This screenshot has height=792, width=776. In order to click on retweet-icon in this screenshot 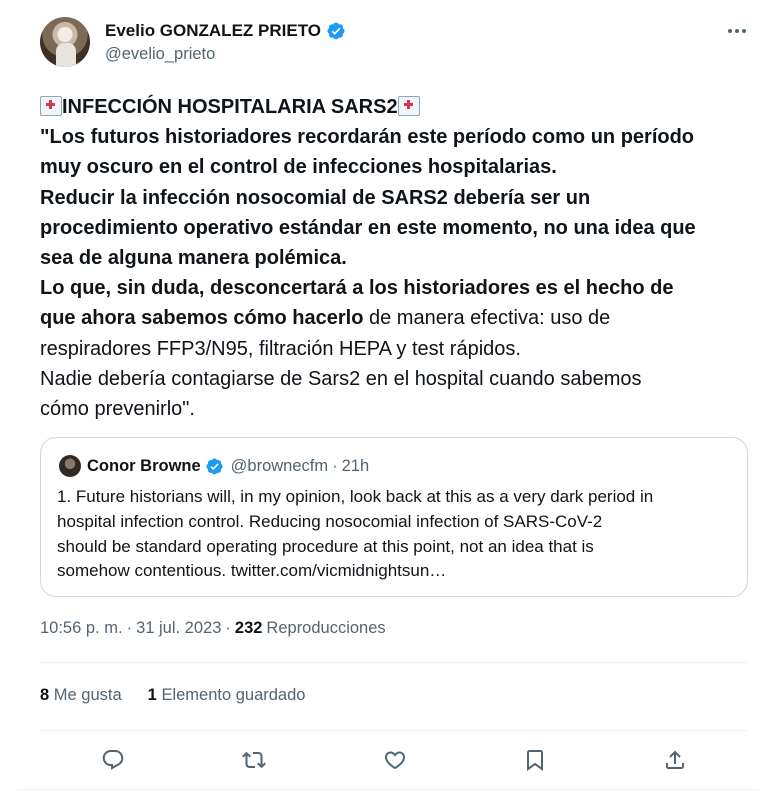, I will do `click(254, 760)`.